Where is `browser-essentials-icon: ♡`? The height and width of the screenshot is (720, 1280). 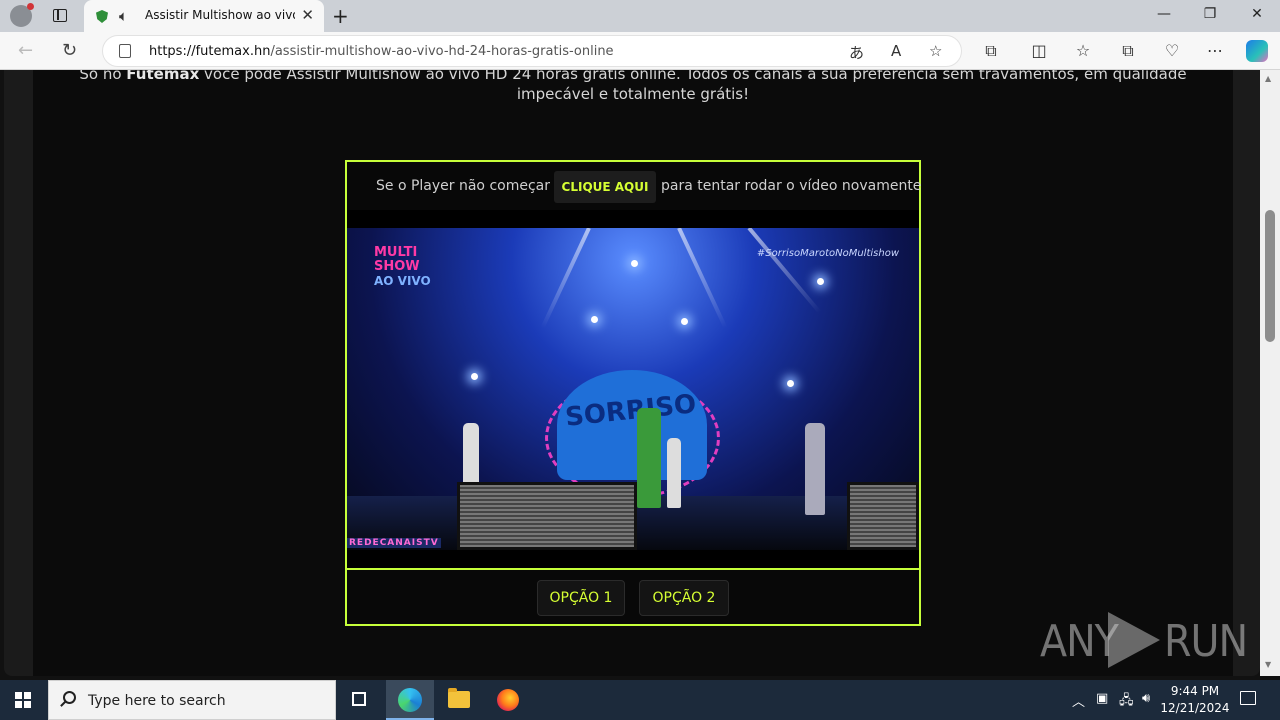
browser-essentials-icon: ♡ is located at coordinates (1172, 50).